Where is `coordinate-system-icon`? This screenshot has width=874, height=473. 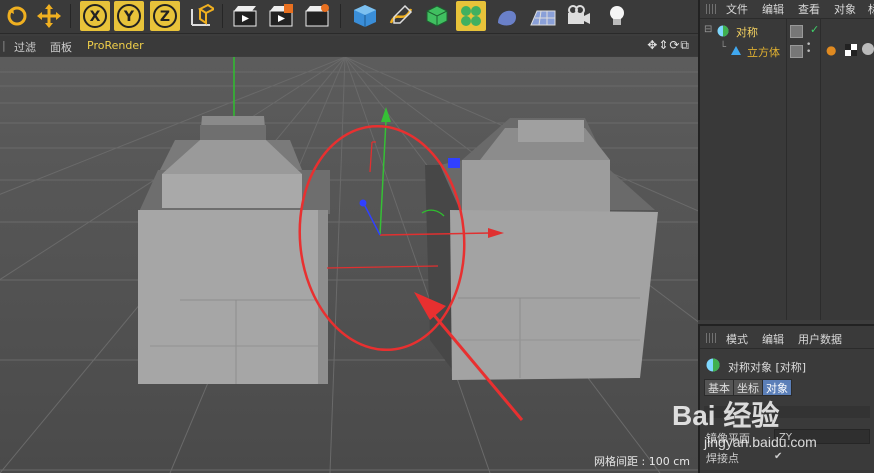 coordinate-system-icon is located at coordinates (202, 14).